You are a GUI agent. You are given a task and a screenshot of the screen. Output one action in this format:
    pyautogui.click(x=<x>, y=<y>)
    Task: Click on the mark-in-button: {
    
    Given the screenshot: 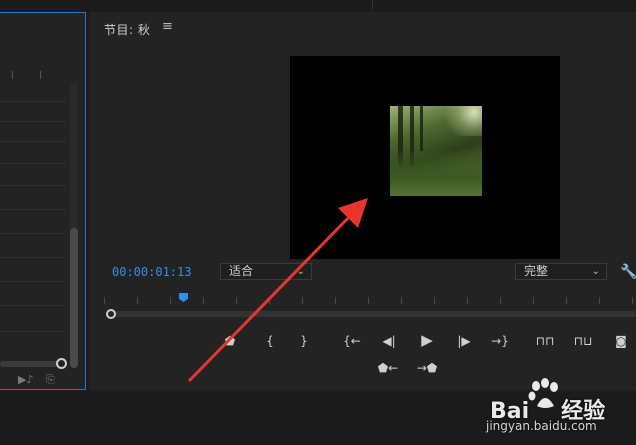 What is the action you would take?
    pyautogui.click(x=270, y=341)
    